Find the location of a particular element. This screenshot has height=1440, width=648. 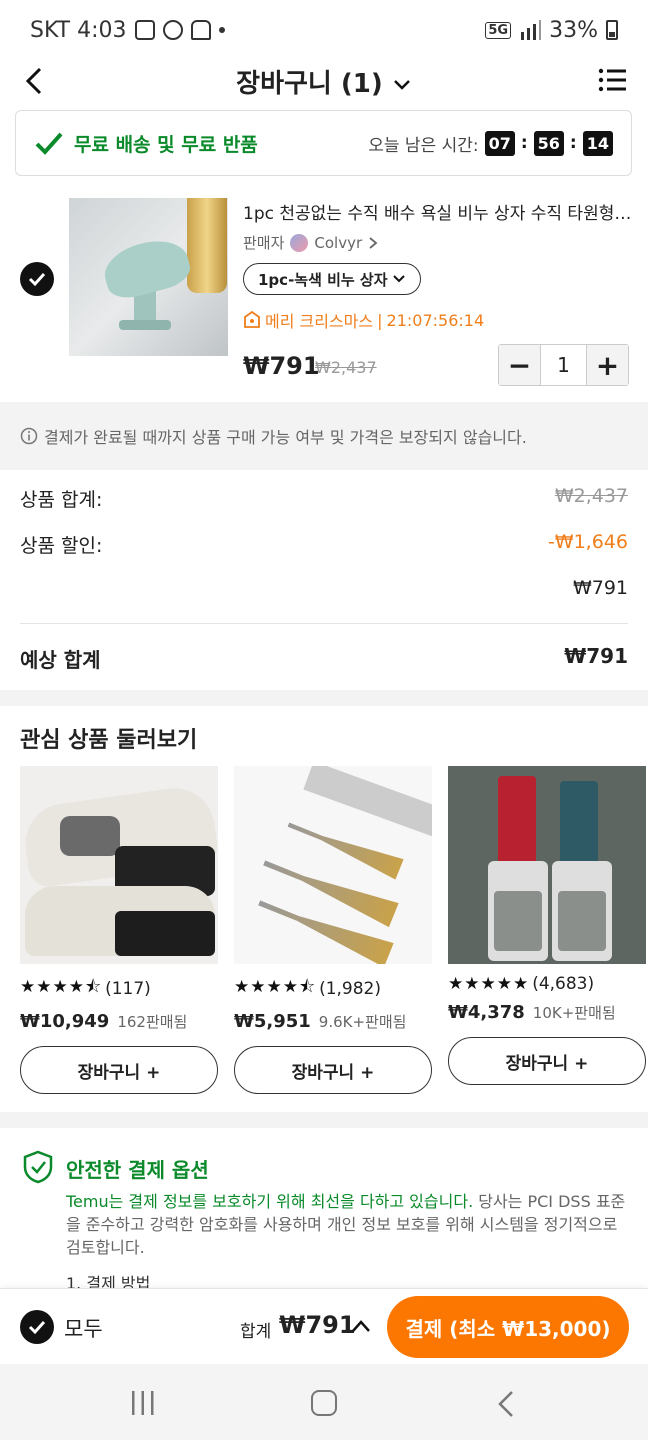

chevron-right-icon is located at coordinates (373, 242).